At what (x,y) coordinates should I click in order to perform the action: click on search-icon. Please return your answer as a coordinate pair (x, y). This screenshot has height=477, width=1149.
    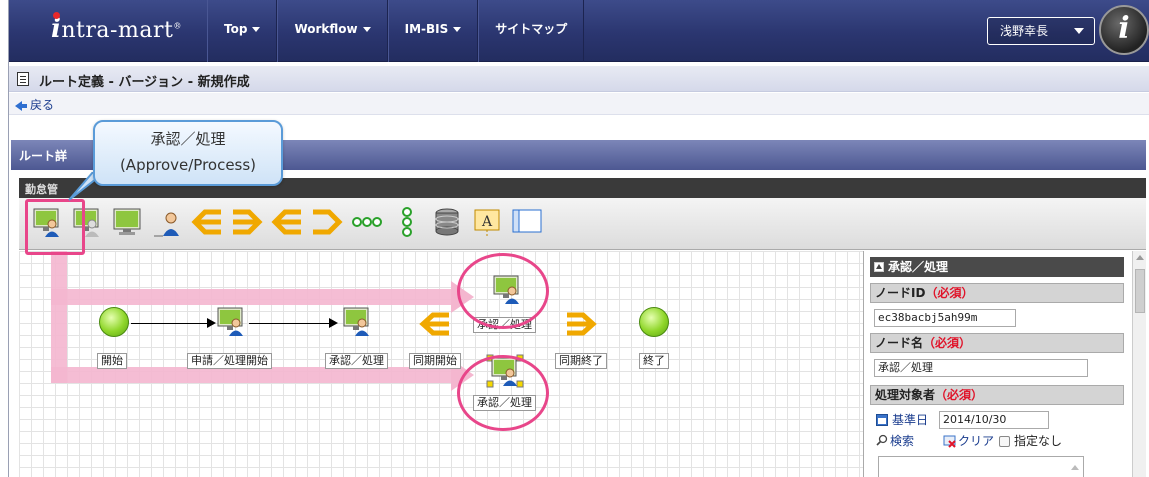
    Looking at the image, I should click on (882, 440).